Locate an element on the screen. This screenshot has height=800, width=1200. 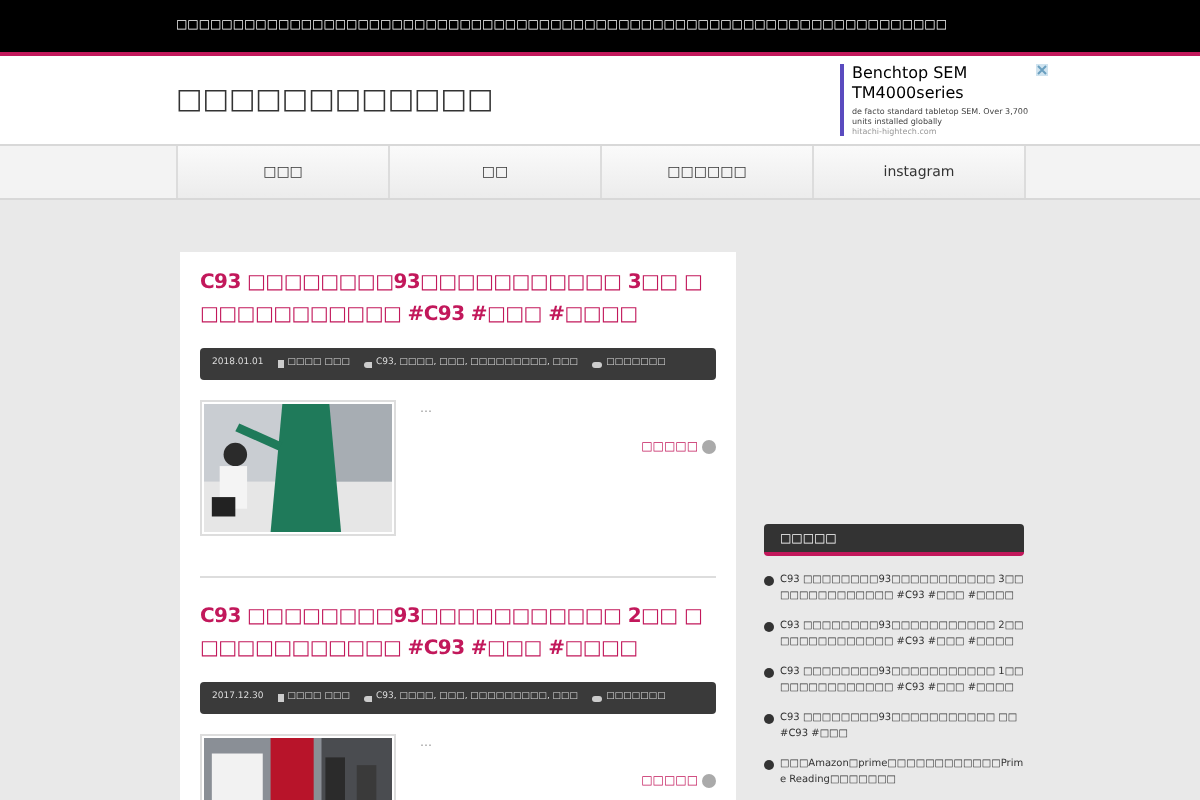
post-title: C93 □□□□□□□□93□□□□□□□□□□□ 2□□ □□□□□□□□□□□□ #C93 #□□□ #□□□□ is located at coordinates (458, 634).